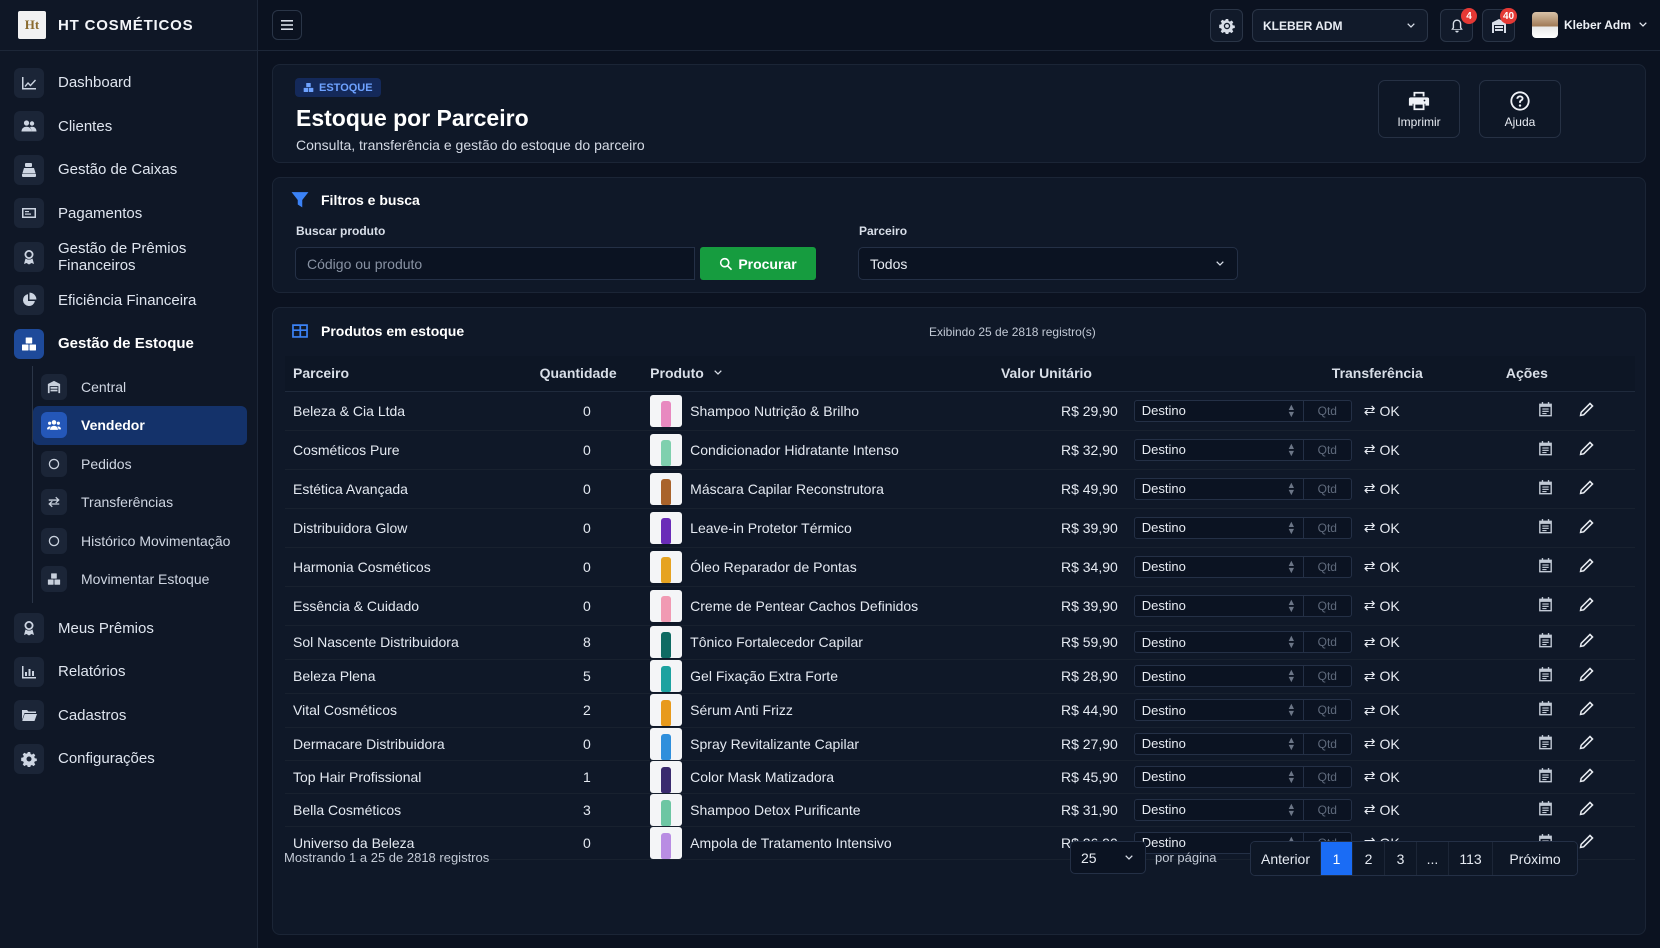  Describe the element at coordinates (128, 25) in the screenshot. I see `brand: Ht HT COSMÉTICOS` at that location.